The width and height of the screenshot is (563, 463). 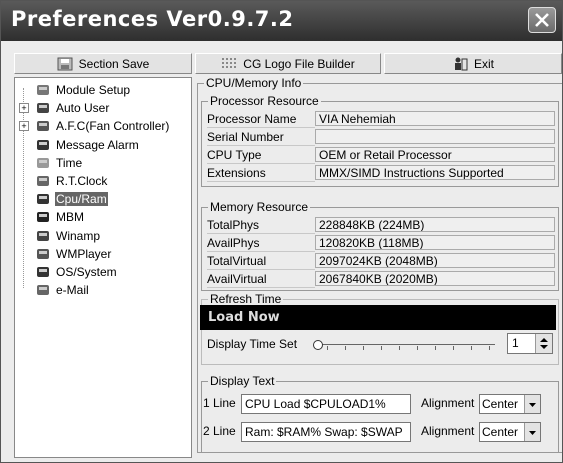 I want to click on tree-item-label: WMPlayer, so click(x=84, y=253).